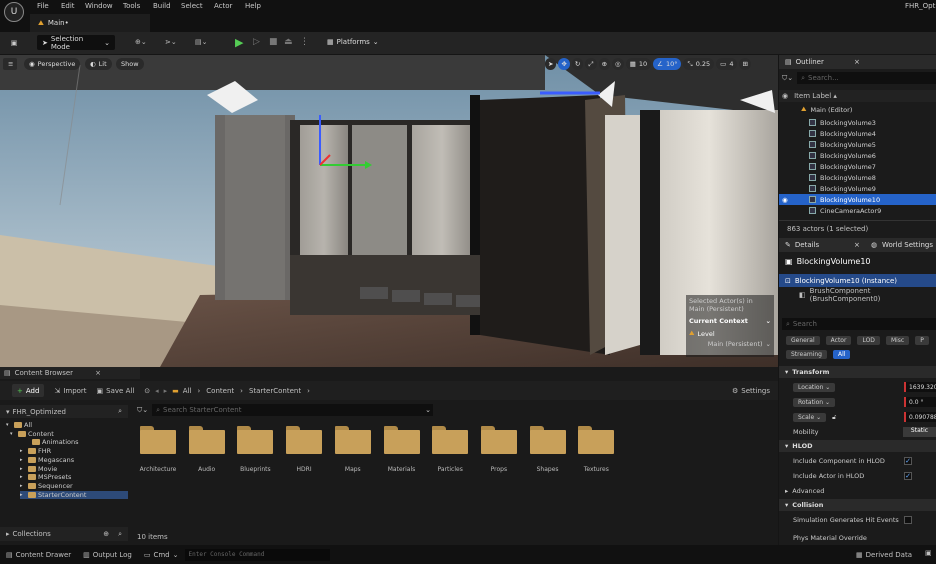 Image resolution: width=936 pixels, height=564 pixels. I want to click on menu-help: Help, so click(253, 6).